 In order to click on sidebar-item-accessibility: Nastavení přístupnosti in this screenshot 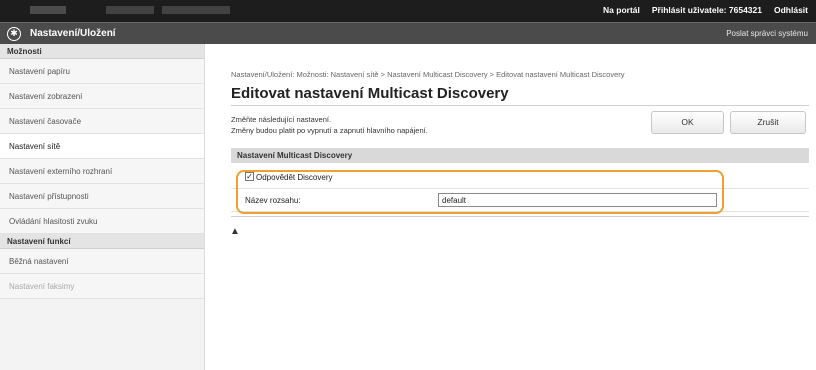, I will do `click(102, 196)`.